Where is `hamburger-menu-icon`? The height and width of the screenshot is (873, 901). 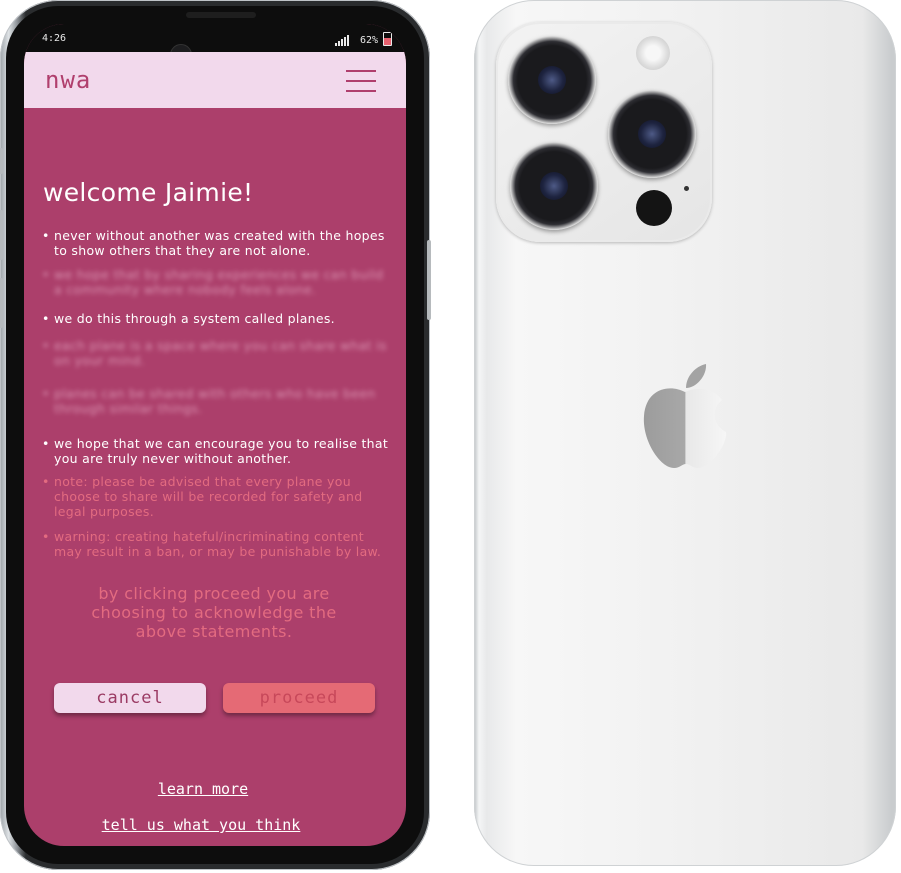 hamburger-menu-icon is located at coordinates (361, 81).